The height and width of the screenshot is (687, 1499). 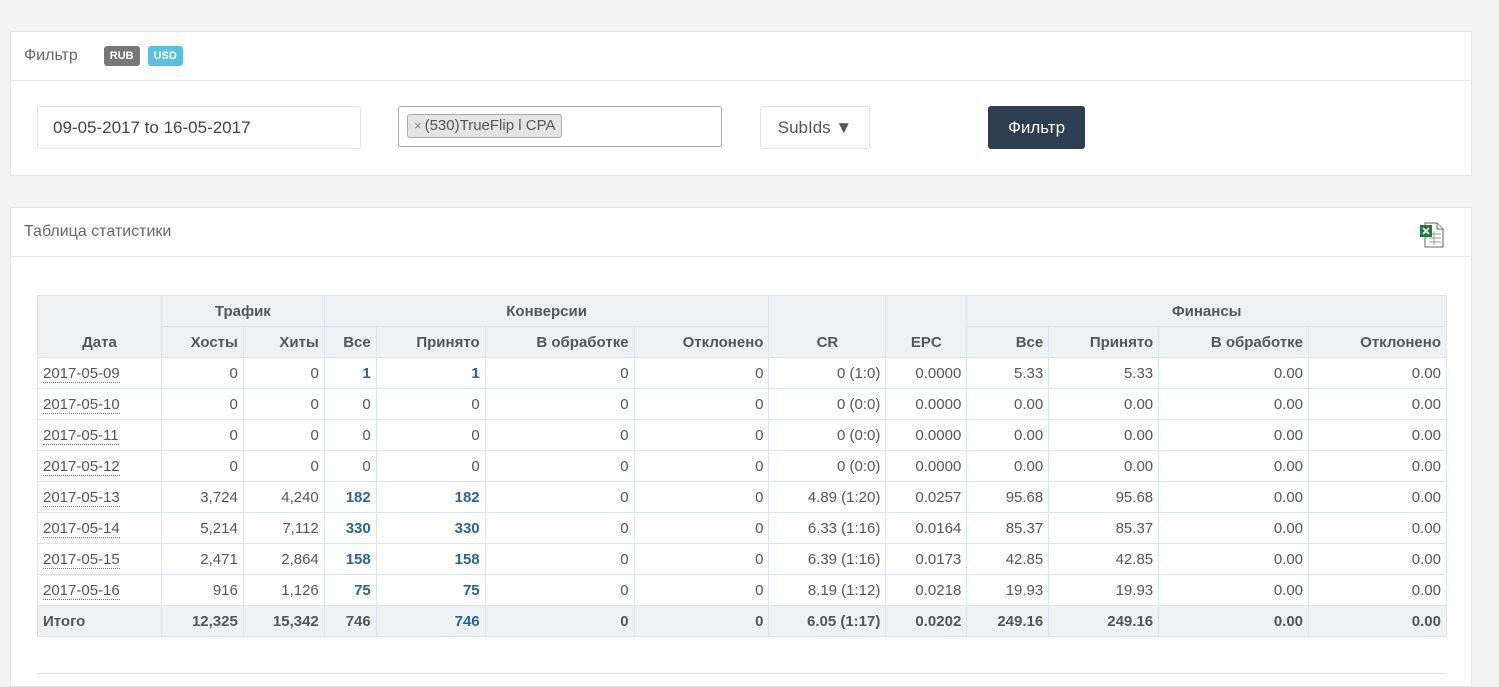 I want to click on row-conv-all-link: 75, so click(x=362, y=590).